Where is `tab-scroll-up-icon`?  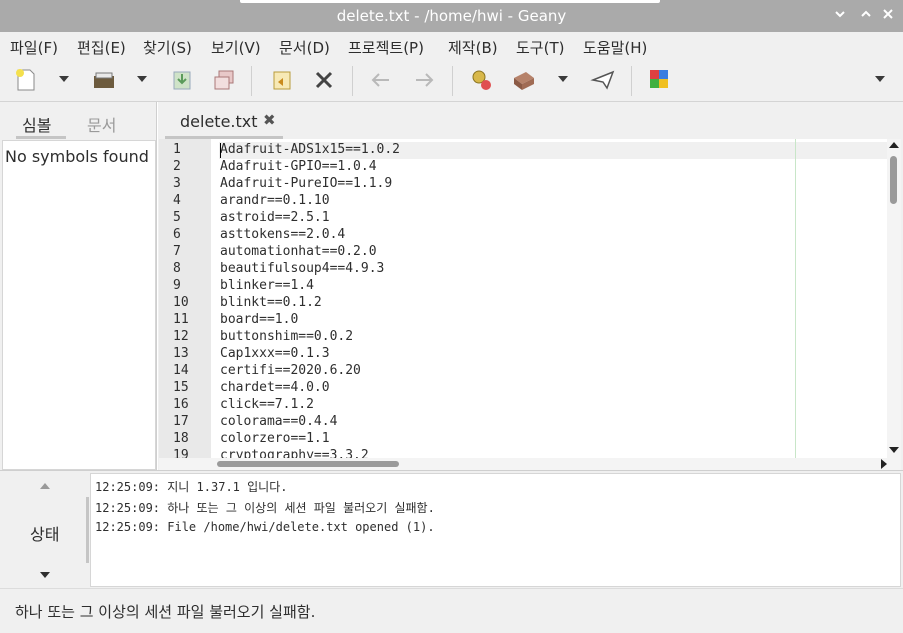
tab-scroll-up-icon is located at coordinates (45, 486).